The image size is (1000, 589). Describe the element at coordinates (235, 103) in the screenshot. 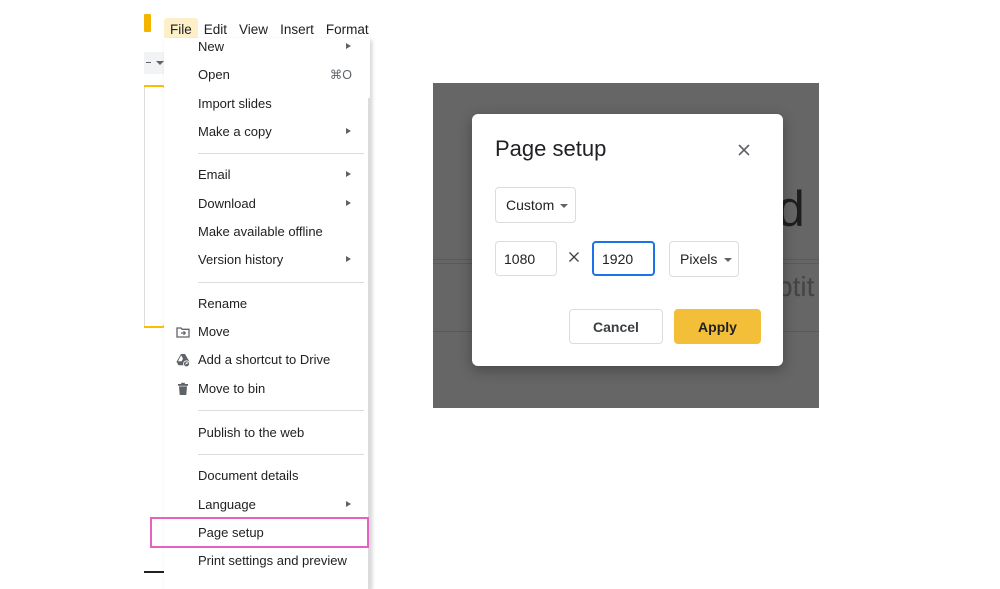

I see `menu-item-label: Import slides` at that location.